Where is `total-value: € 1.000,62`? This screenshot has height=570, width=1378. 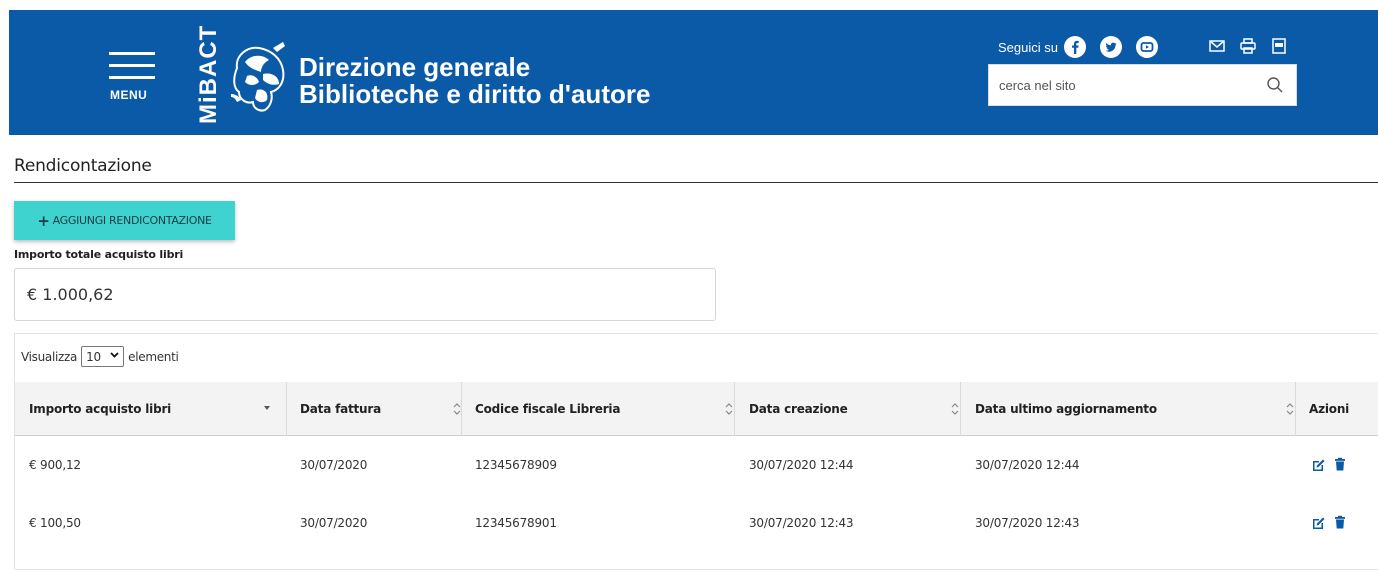 total-value: € 1.000,62 is located at coordinates (70, 294).